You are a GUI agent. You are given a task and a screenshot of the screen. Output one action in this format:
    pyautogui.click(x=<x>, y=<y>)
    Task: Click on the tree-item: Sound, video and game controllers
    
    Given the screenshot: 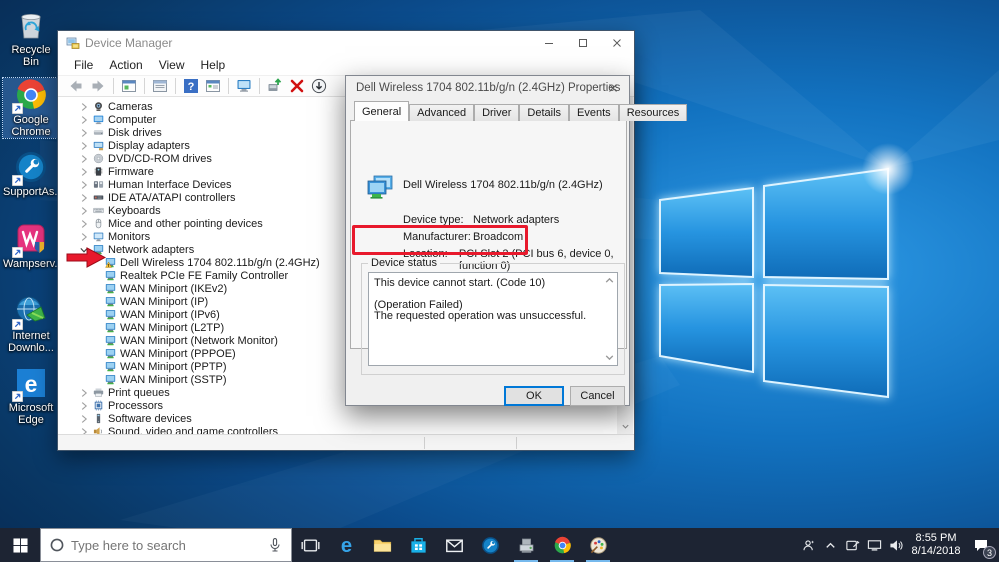 What is the action you would take?
    pyautogui.click(x=338, y=429)
    